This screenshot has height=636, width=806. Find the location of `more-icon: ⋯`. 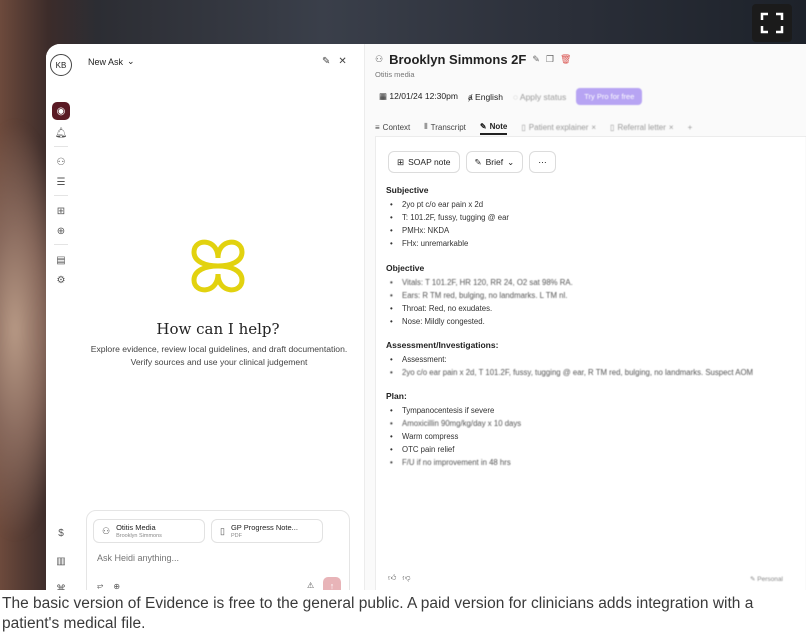

more-icon: ⋯ is located at coordinates (542, 161).